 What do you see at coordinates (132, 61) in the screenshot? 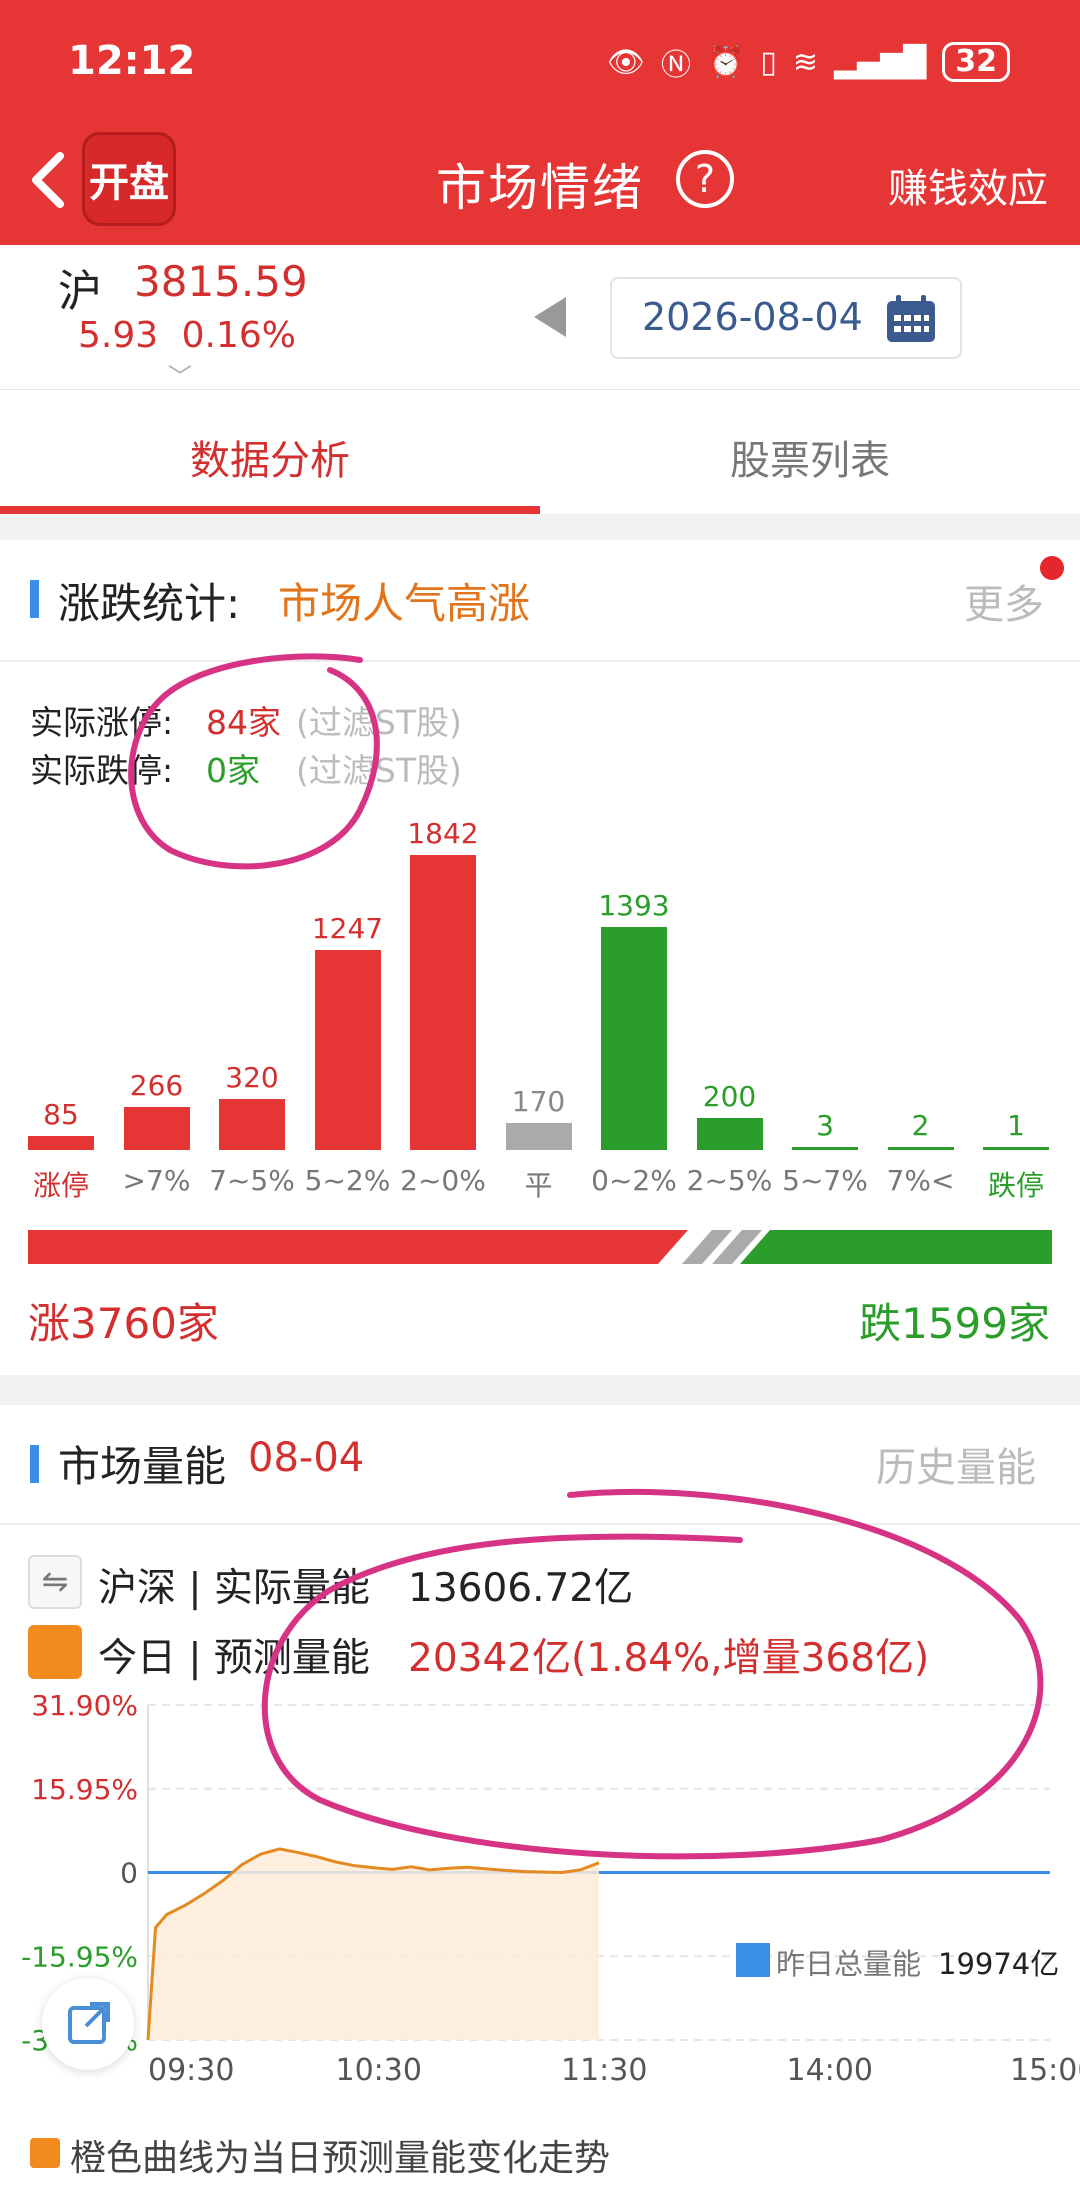
I see `status-time: 12:12` at bounding box center [132, 61].